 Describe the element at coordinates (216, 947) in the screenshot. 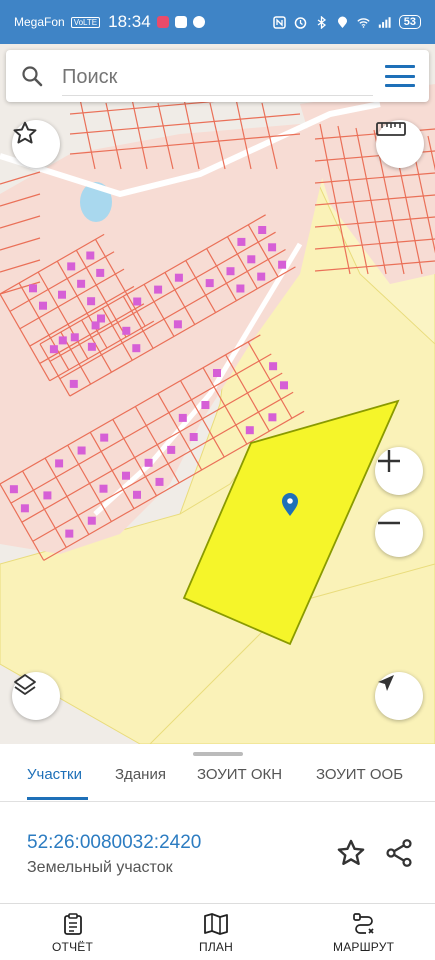

I see `nav-plan-label: ПЛАН` at that location.